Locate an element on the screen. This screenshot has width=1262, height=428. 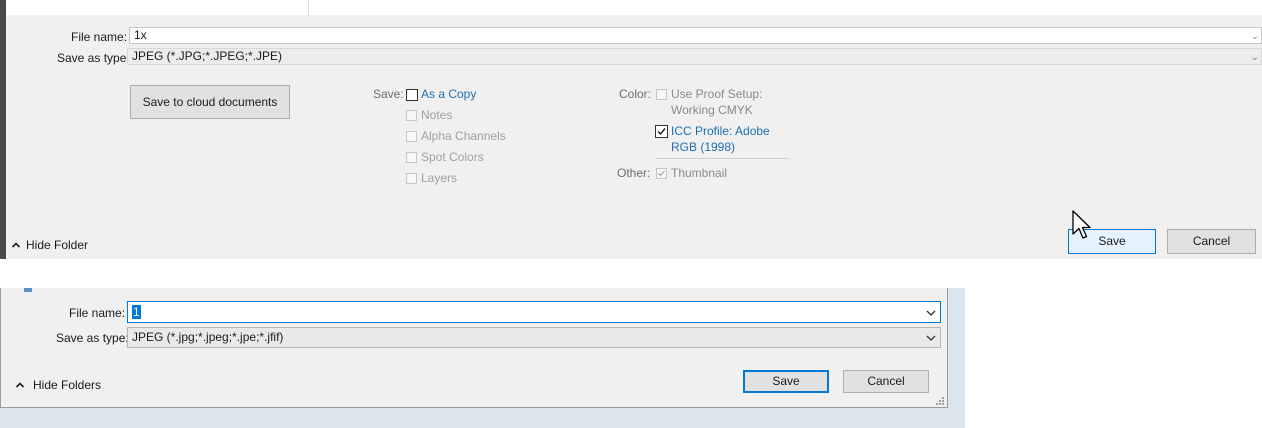
layers-label: Layers is located at coordinates (439, 178).